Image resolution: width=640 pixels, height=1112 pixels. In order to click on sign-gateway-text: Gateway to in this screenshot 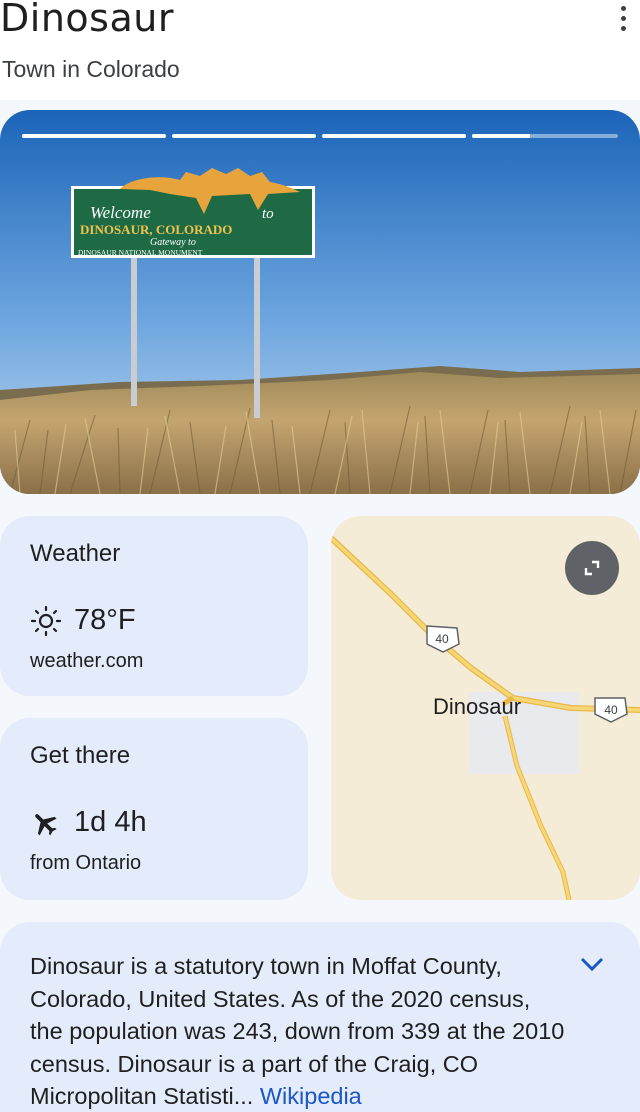, I will do `click(173, 242)`.